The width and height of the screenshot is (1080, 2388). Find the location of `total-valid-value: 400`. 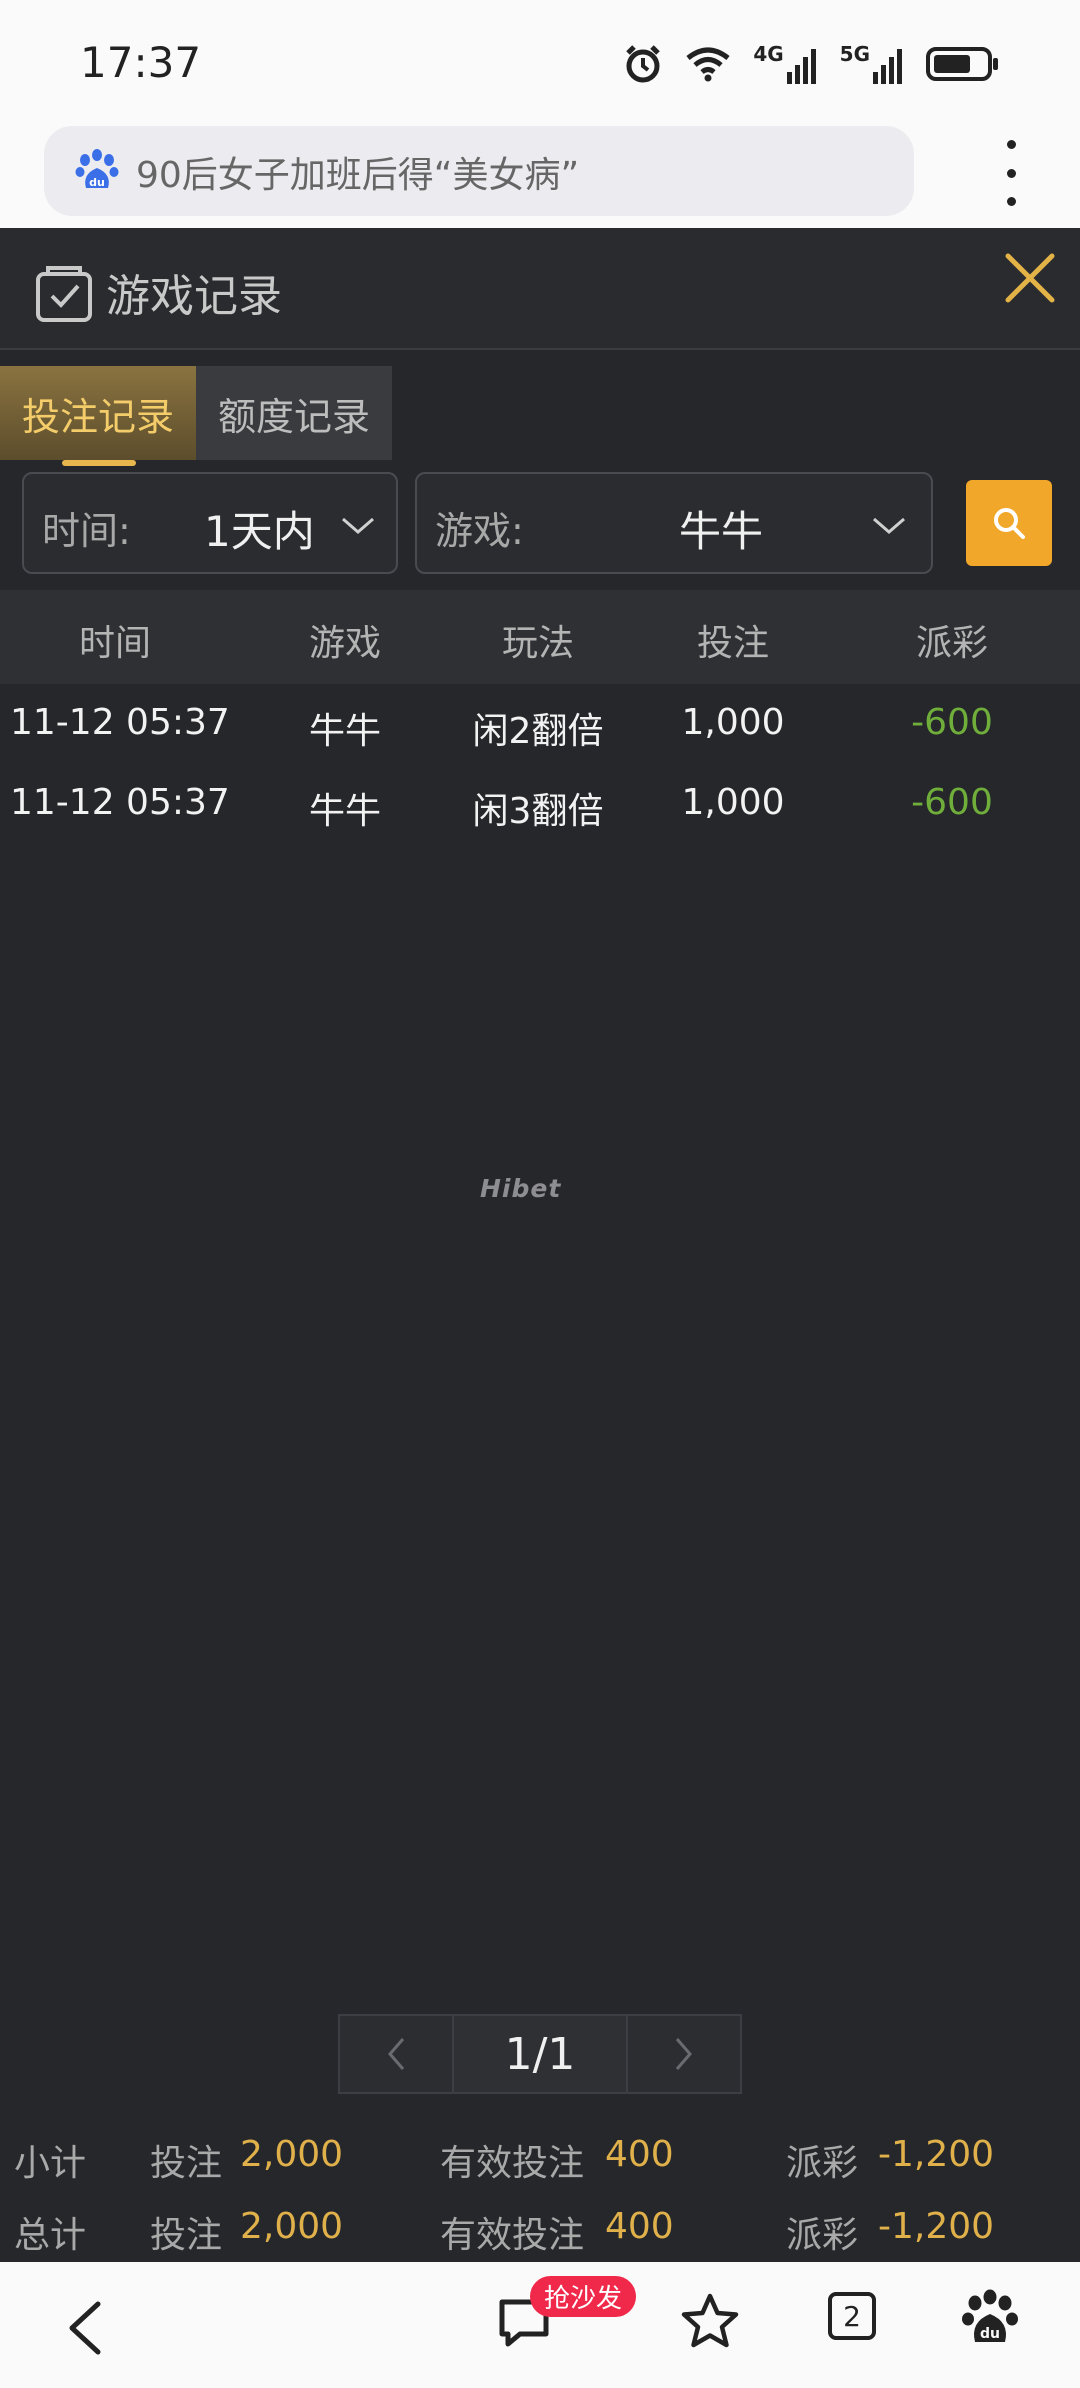

total-valid-value: 400 is located at coordinates (639, 2226).